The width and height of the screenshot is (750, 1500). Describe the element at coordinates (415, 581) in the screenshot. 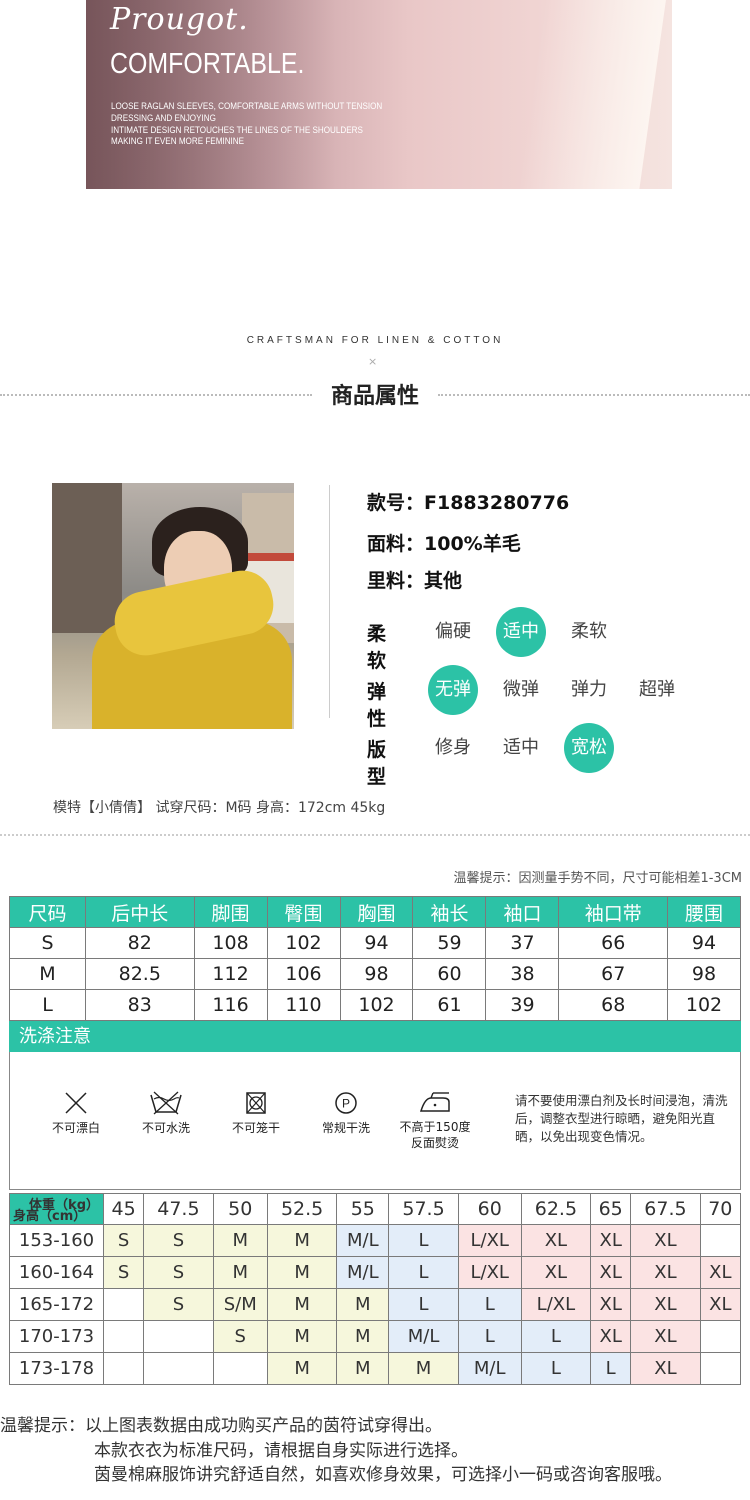

I see `lining: 里料：其他` at that location.